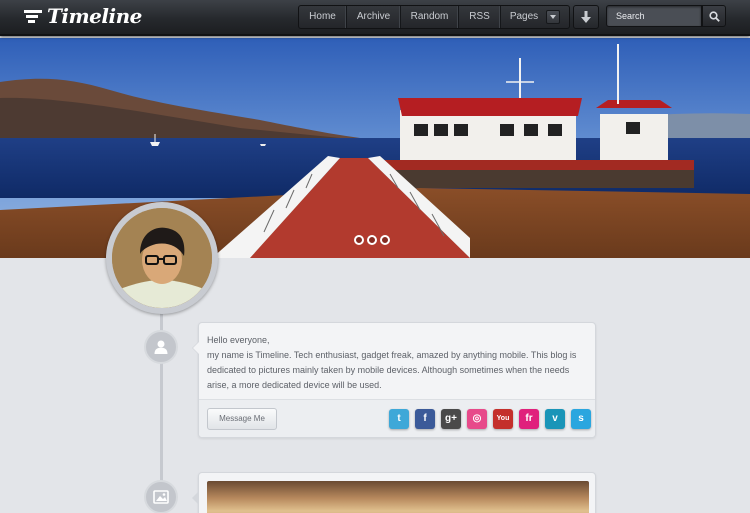  What do you see at coordinates (33, 16) in the screenshot?
I see `logo-icon` at bounding box center [33, 16].